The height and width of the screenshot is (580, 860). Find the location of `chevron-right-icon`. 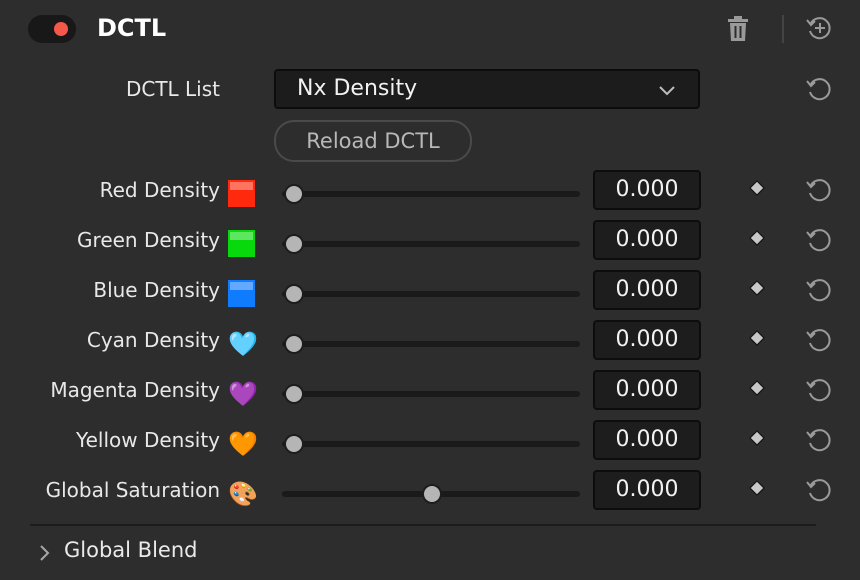

chevron-right-icon is located at coordinates (45, 553).